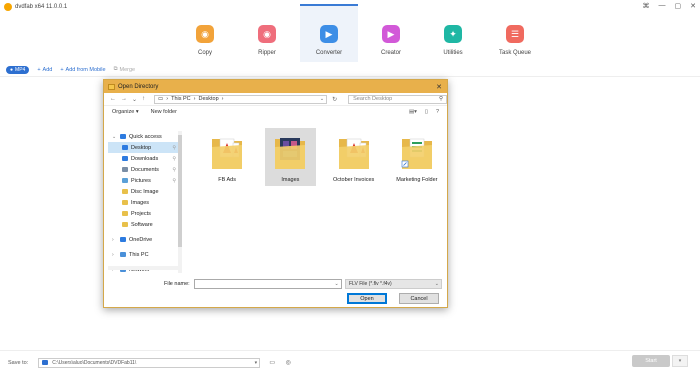 The height and width of the screenshot is (374, 700). I want to click on preview-pane-icon: ▯, so click(426, 112).